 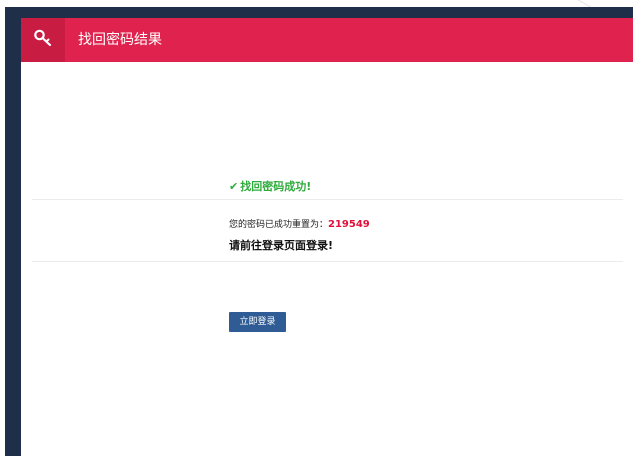 I want to click on login-instruction: 请前往登录页面登录!, so click(x=281, y=245).